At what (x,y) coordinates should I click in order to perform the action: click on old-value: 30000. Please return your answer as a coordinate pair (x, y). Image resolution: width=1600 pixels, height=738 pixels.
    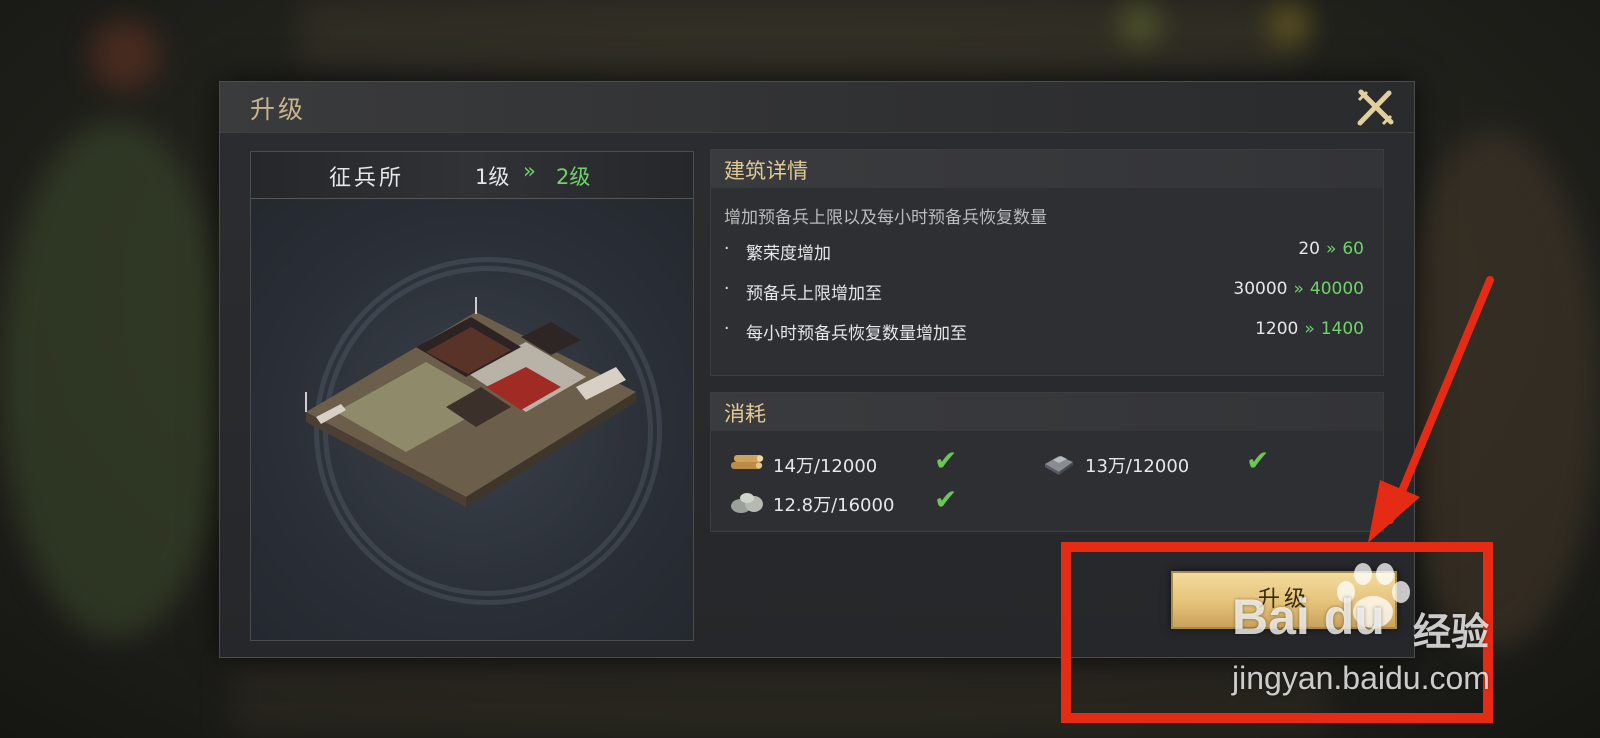
    Looking at the image, I should click on (1260, 289).